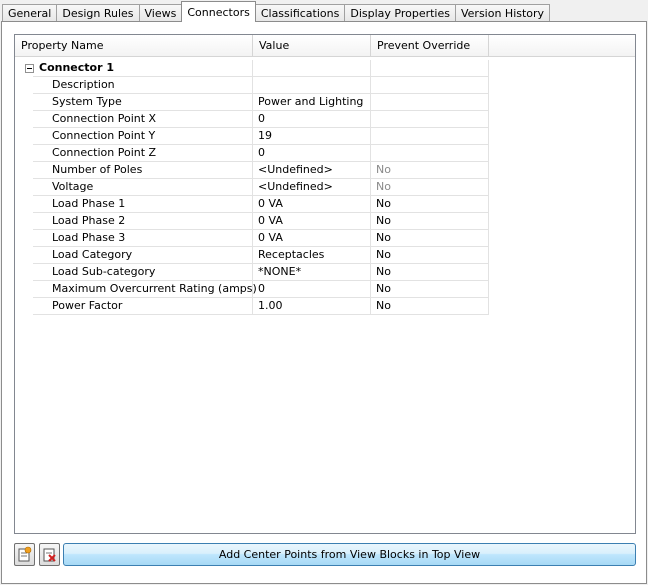 This screenshot has height=585, width=648. Describe the element at coordinates (312, 136) in the screenshot. I see `property-value-cell: 19` at that location.